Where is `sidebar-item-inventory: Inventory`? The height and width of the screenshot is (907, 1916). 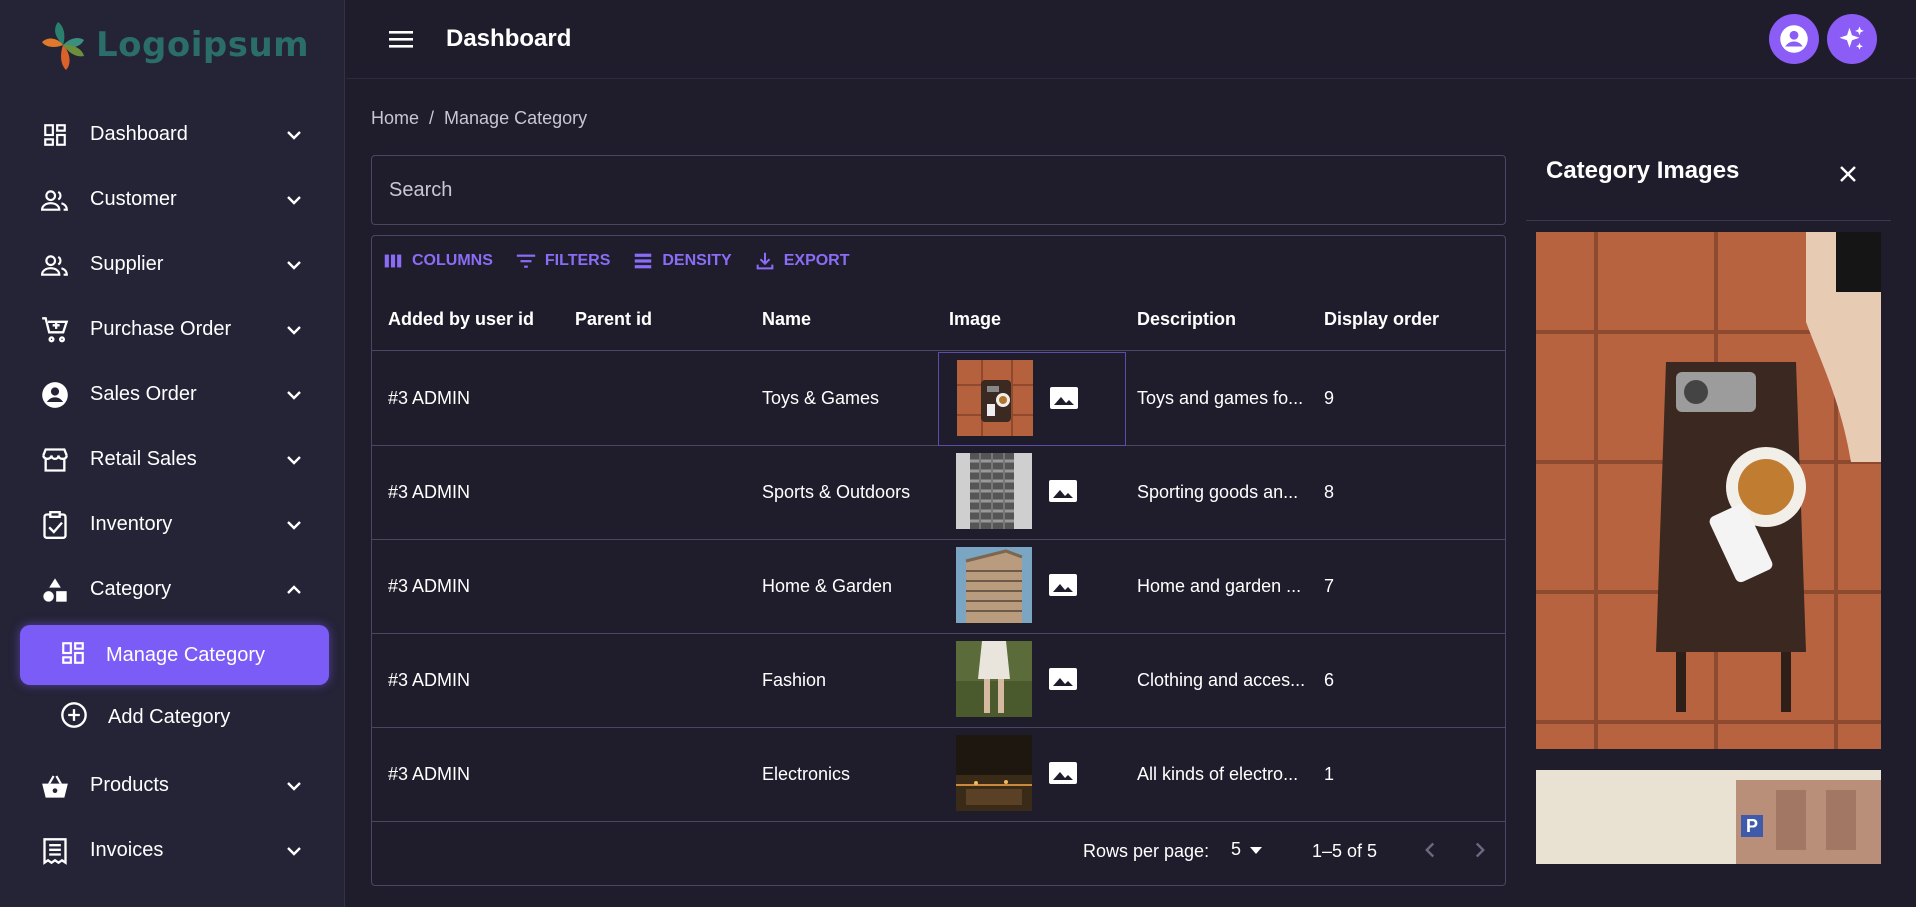 sidebar-item-inventory: Inventory is located at coordinates (172, 524).